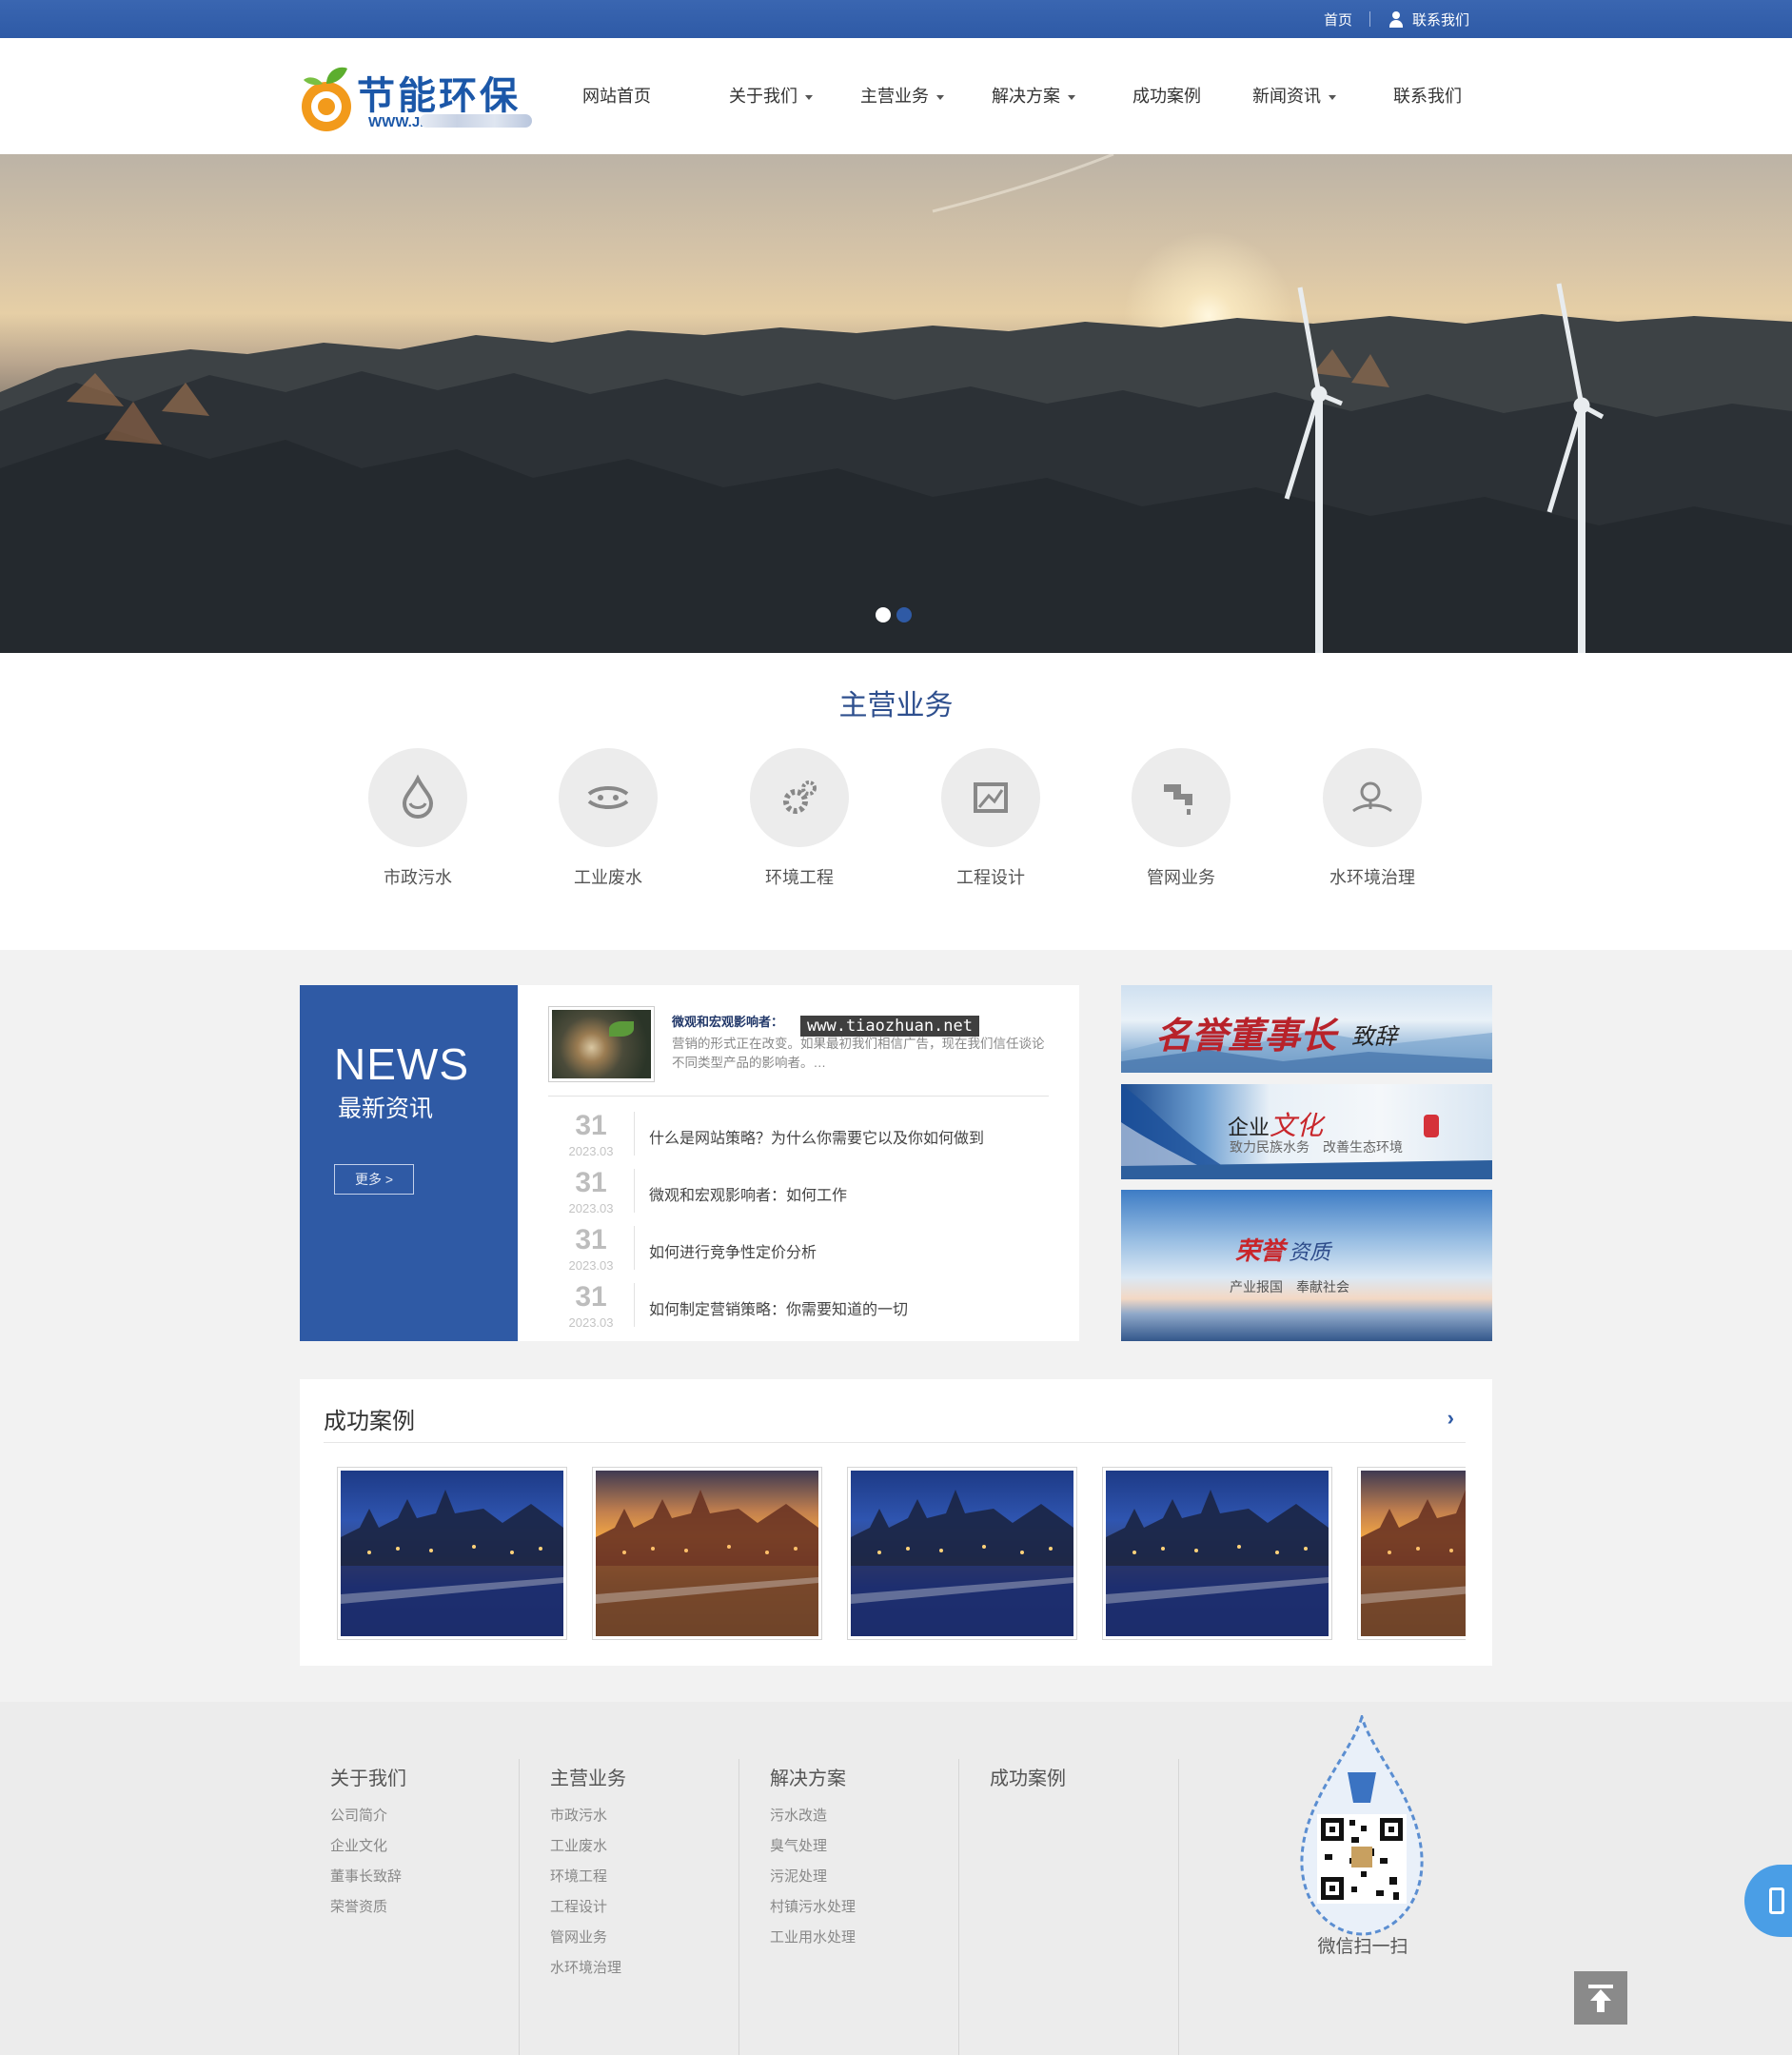 The height and width of the screenshot is (2055, 1792). Describe the element at coordinates (813, 1906) in the screenshot. I see `footer-link: 村镇污水处理` at that location.